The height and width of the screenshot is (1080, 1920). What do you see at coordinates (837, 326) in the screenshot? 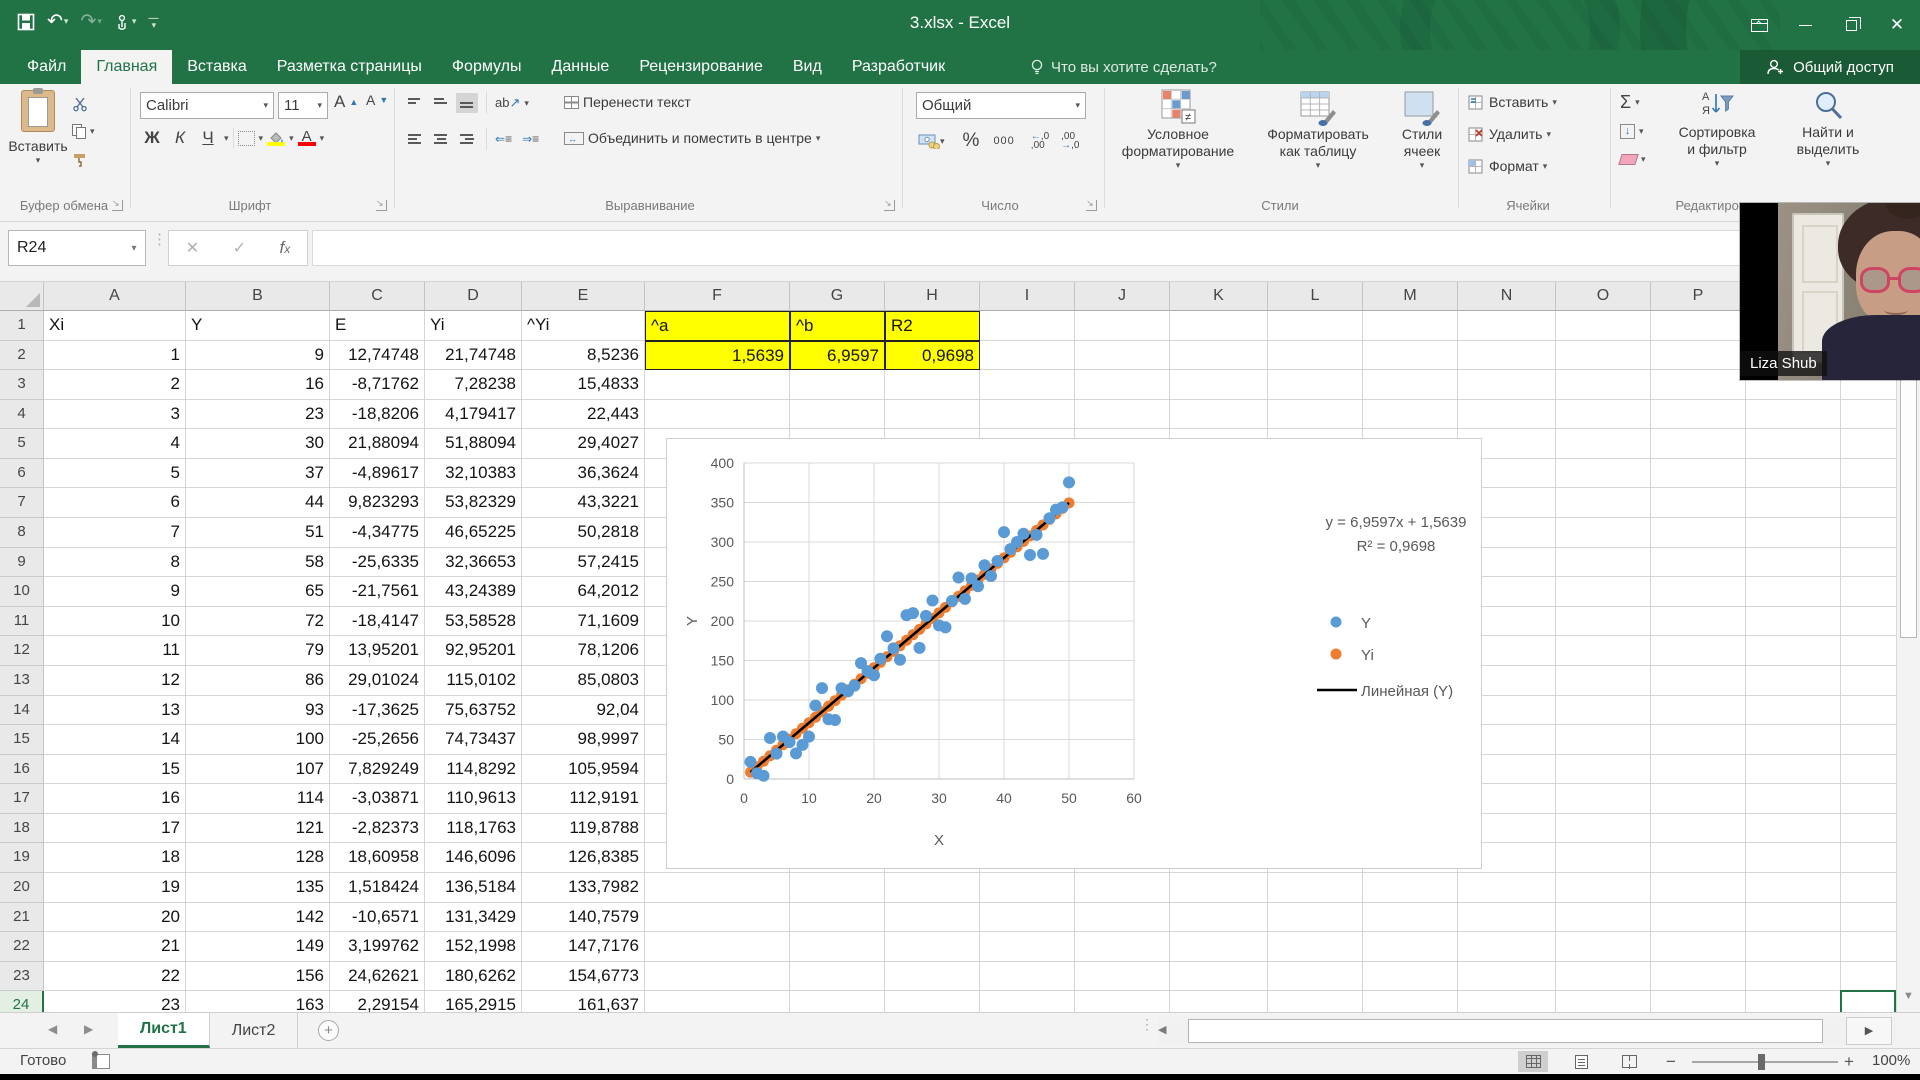
I see `cell-G1: ^b` at bounding box center [837, 326].